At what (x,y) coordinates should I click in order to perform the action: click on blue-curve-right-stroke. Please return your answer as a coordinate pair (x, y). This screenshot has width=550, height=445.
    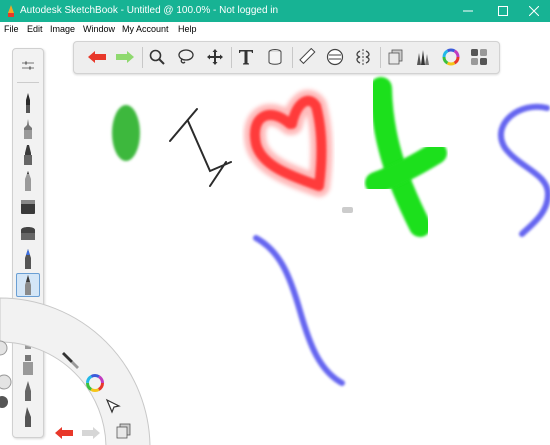
    Looking at the image, I should click on (524, 170).